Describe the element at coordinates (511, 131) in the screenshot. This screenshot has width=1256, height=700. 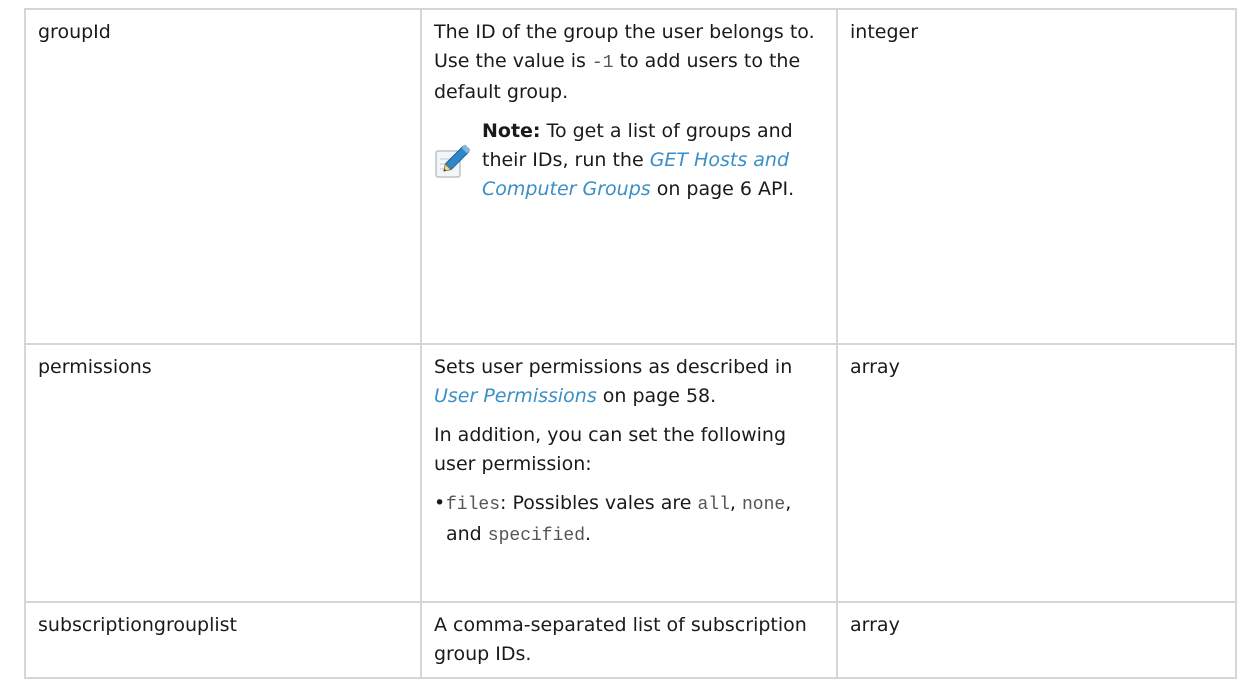
I see `note-label: Note:` at that location.